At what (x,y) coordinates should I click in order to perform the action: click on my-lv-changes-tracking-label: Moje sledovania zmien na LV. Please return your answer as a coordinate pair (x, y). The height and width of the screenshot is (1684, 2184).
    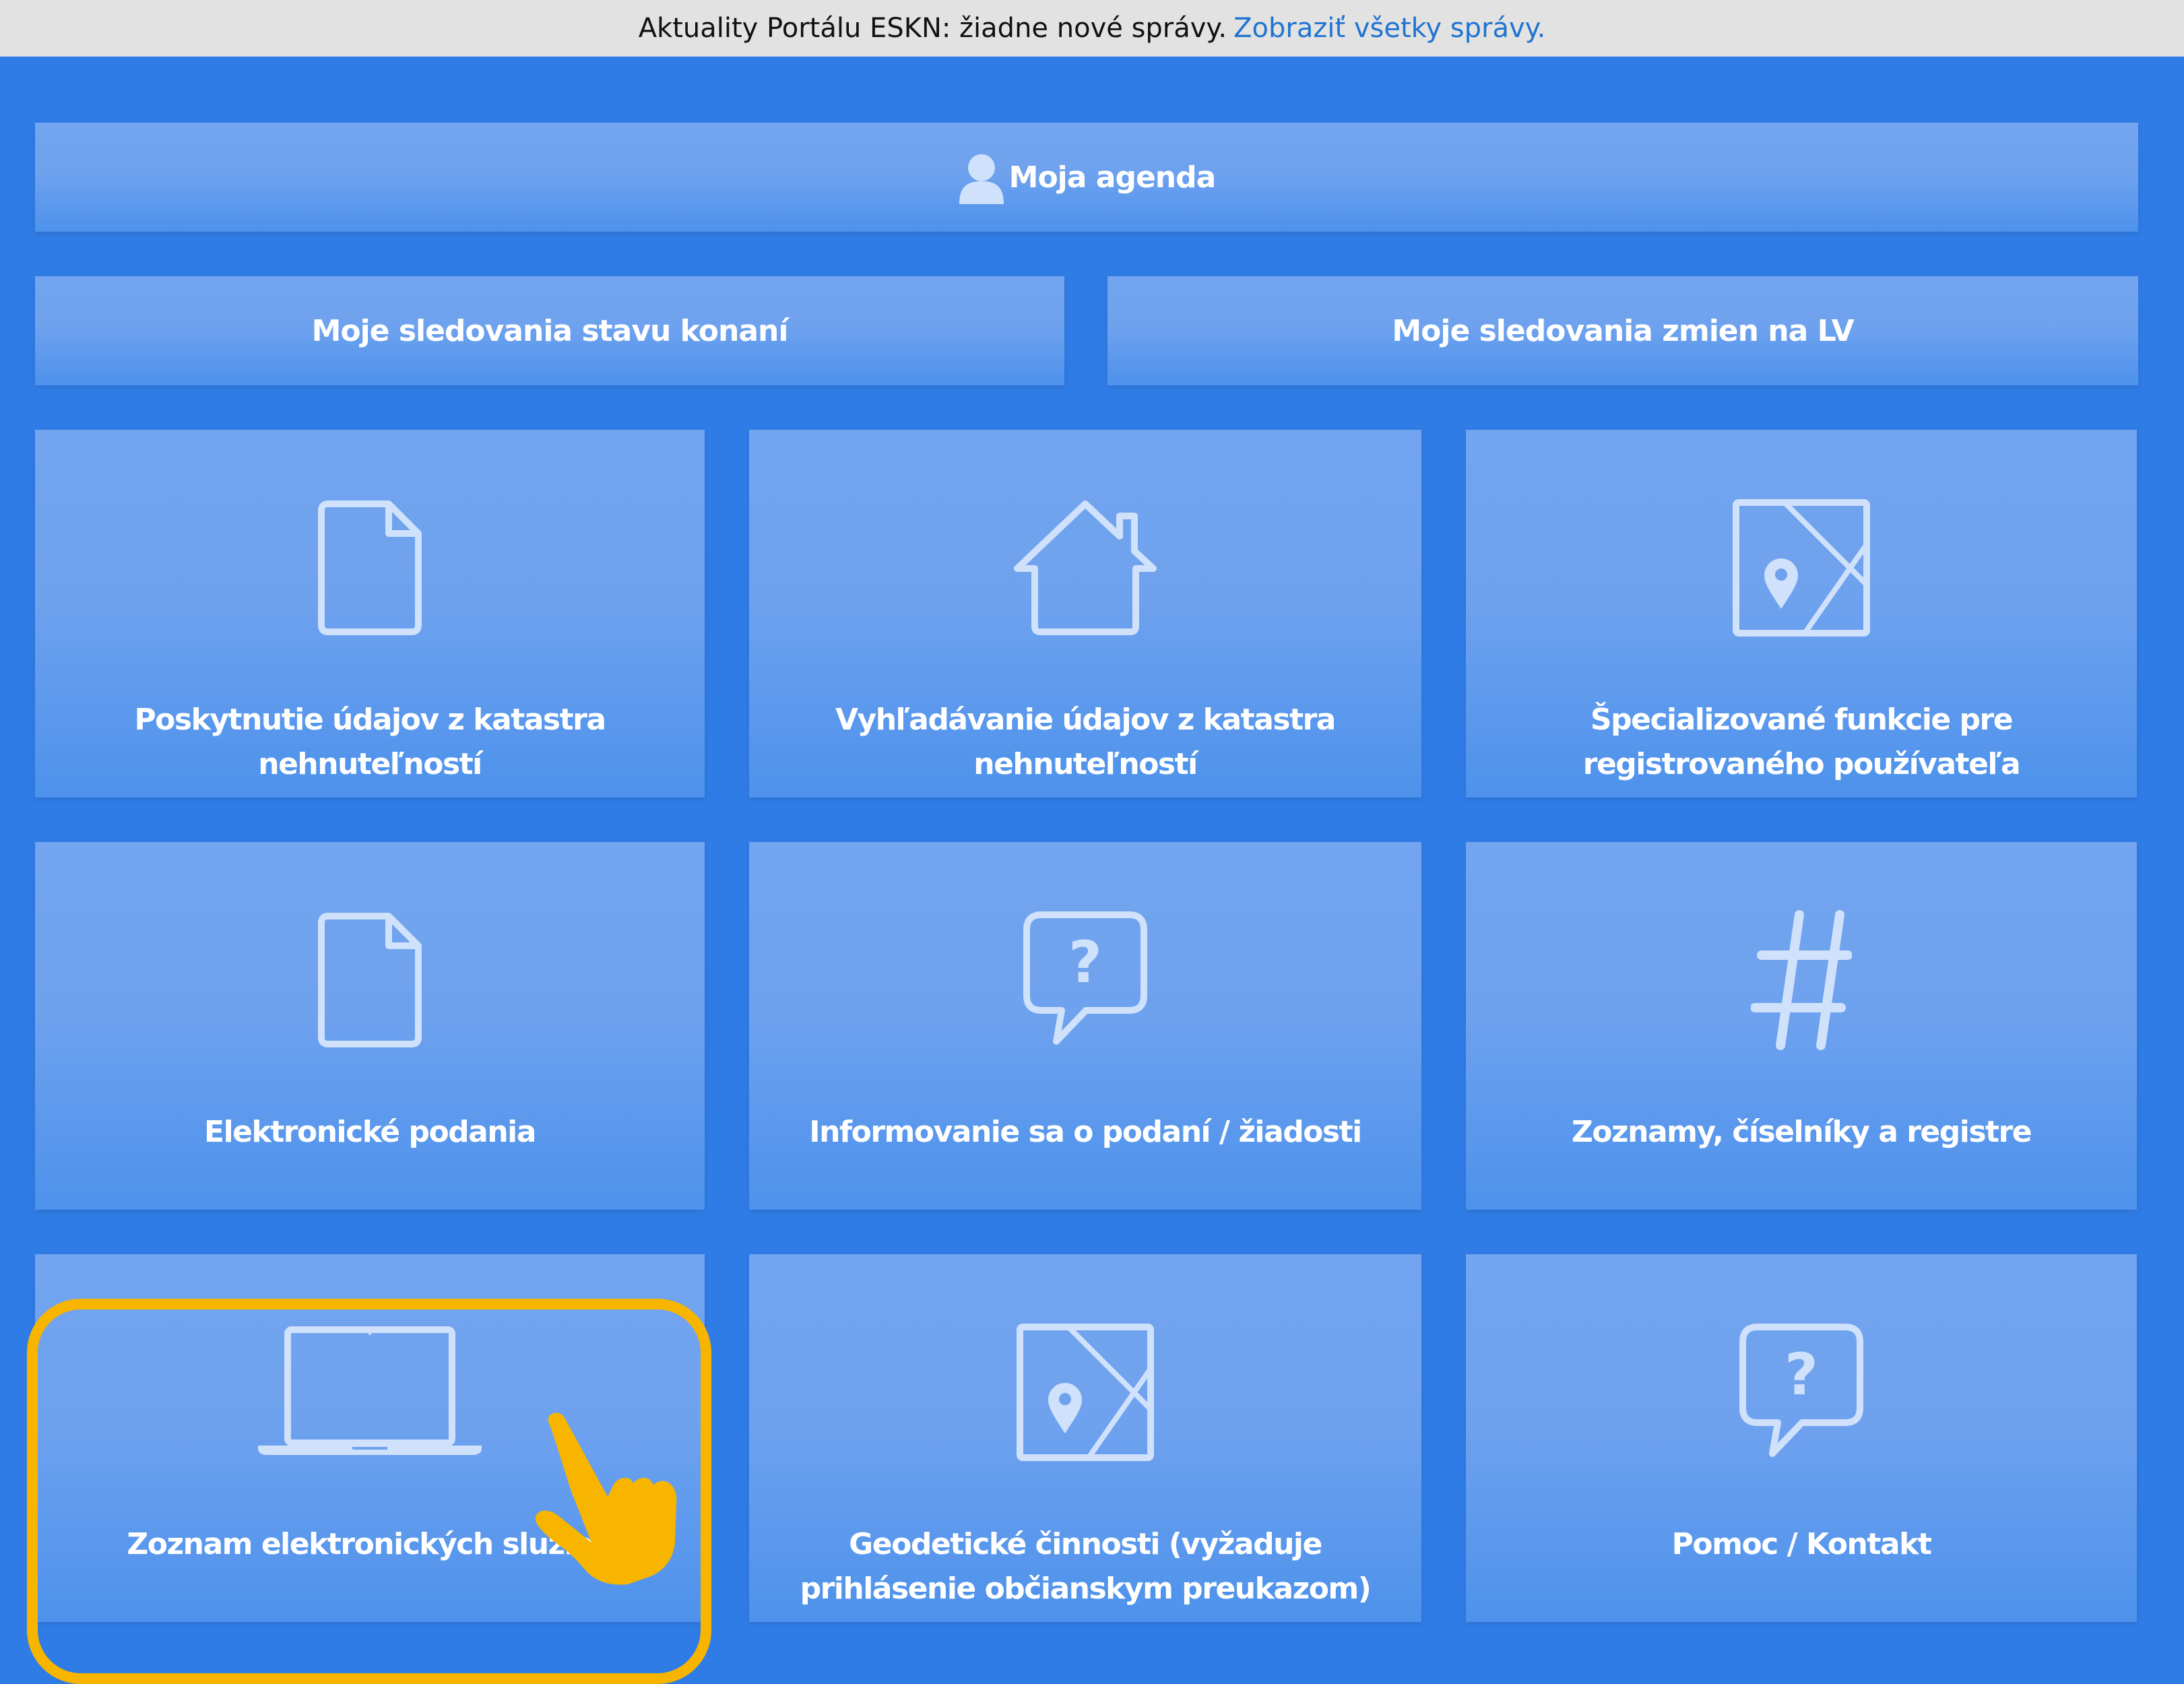
    Looking at the image, I should click on (1623, 330).